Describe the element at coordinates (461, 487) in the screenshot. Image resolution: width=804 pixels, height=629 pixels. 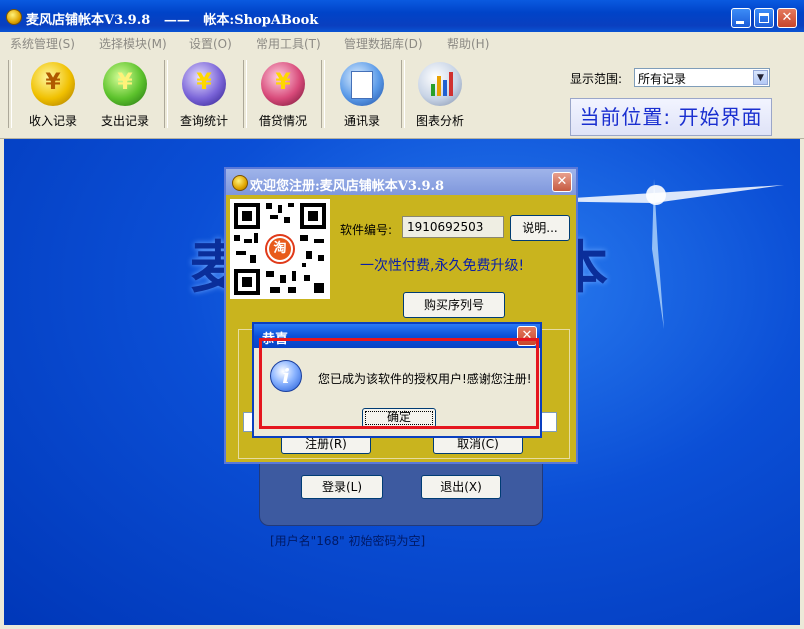
I see `exit-button: 退出(X)` at that location.